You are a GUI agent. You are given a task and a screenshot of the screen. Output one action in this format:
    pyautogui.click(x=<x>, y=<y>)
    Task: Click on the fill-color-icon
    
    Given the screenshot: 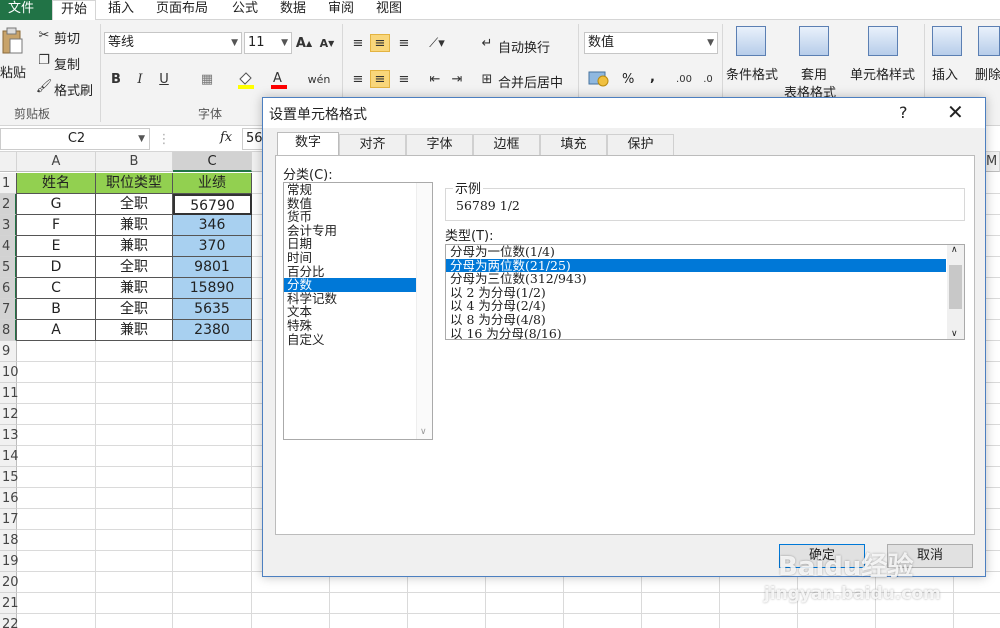 What is the action you would take?
    pyautogui.click(x=246, y=79)
    